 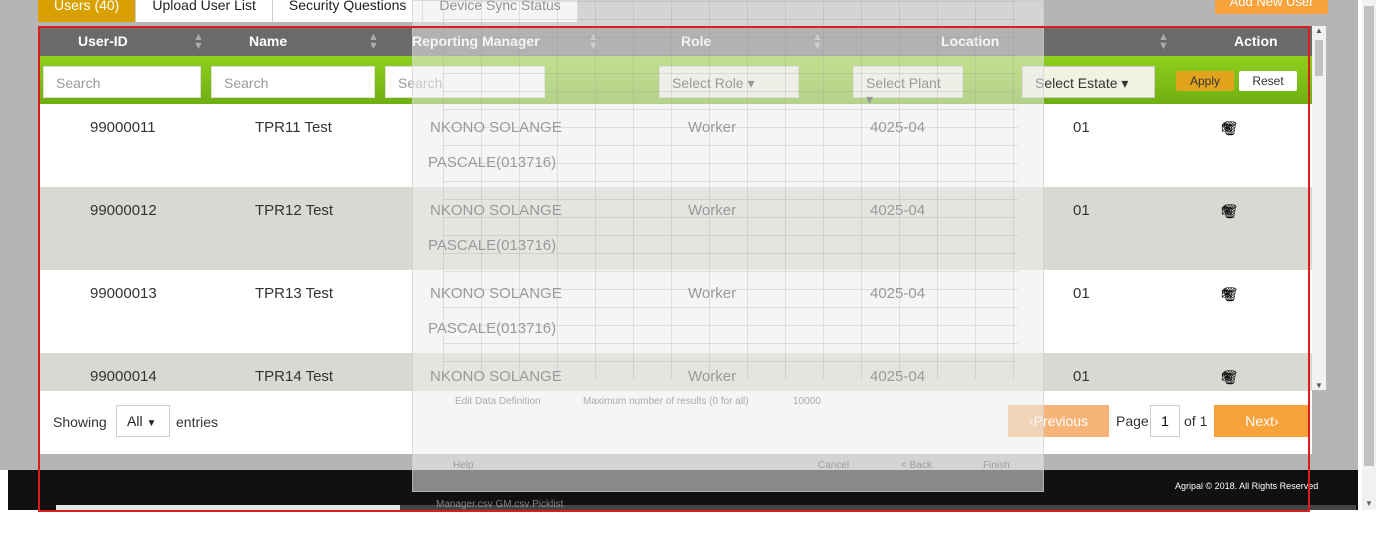 I want to click on col-action: Action, so click(x=1256, y=41).